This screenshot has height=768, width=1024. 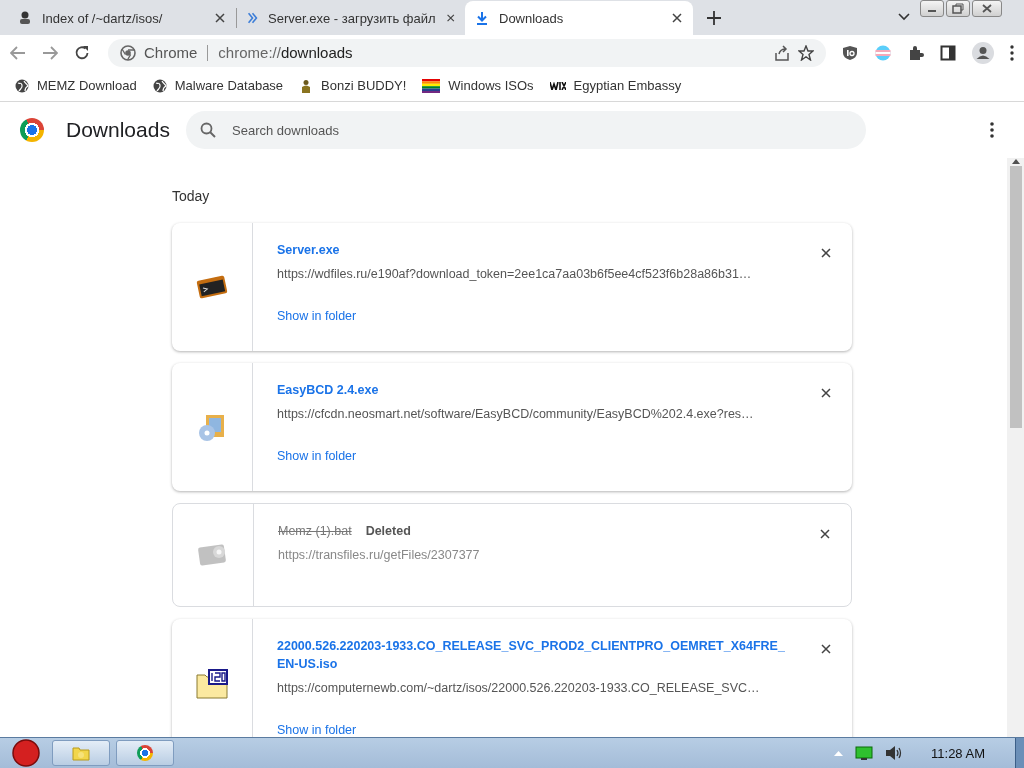 I want to click on bookmark-link: Malware Database, so click(x=218, y=85).